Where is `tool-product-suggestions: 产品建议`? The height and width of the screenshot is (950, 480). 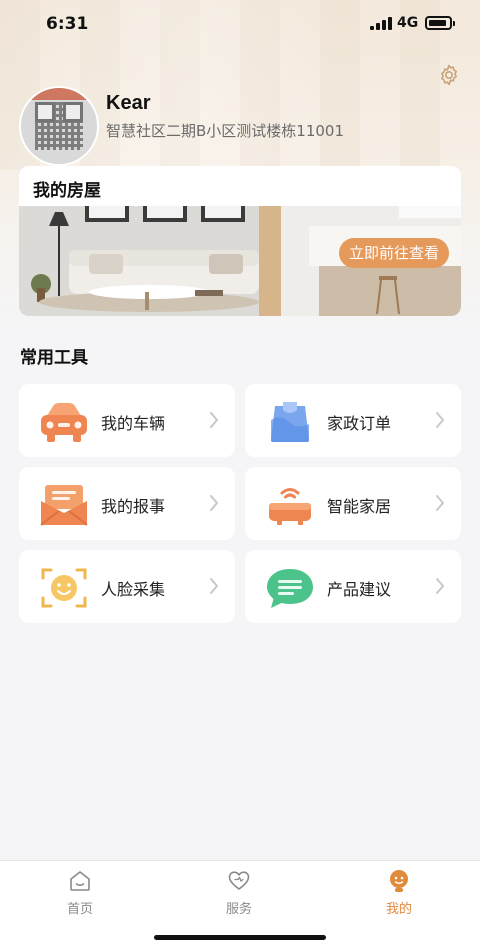
tool-product-suggestions: 产品建议 is located at coordinates (353, 586).